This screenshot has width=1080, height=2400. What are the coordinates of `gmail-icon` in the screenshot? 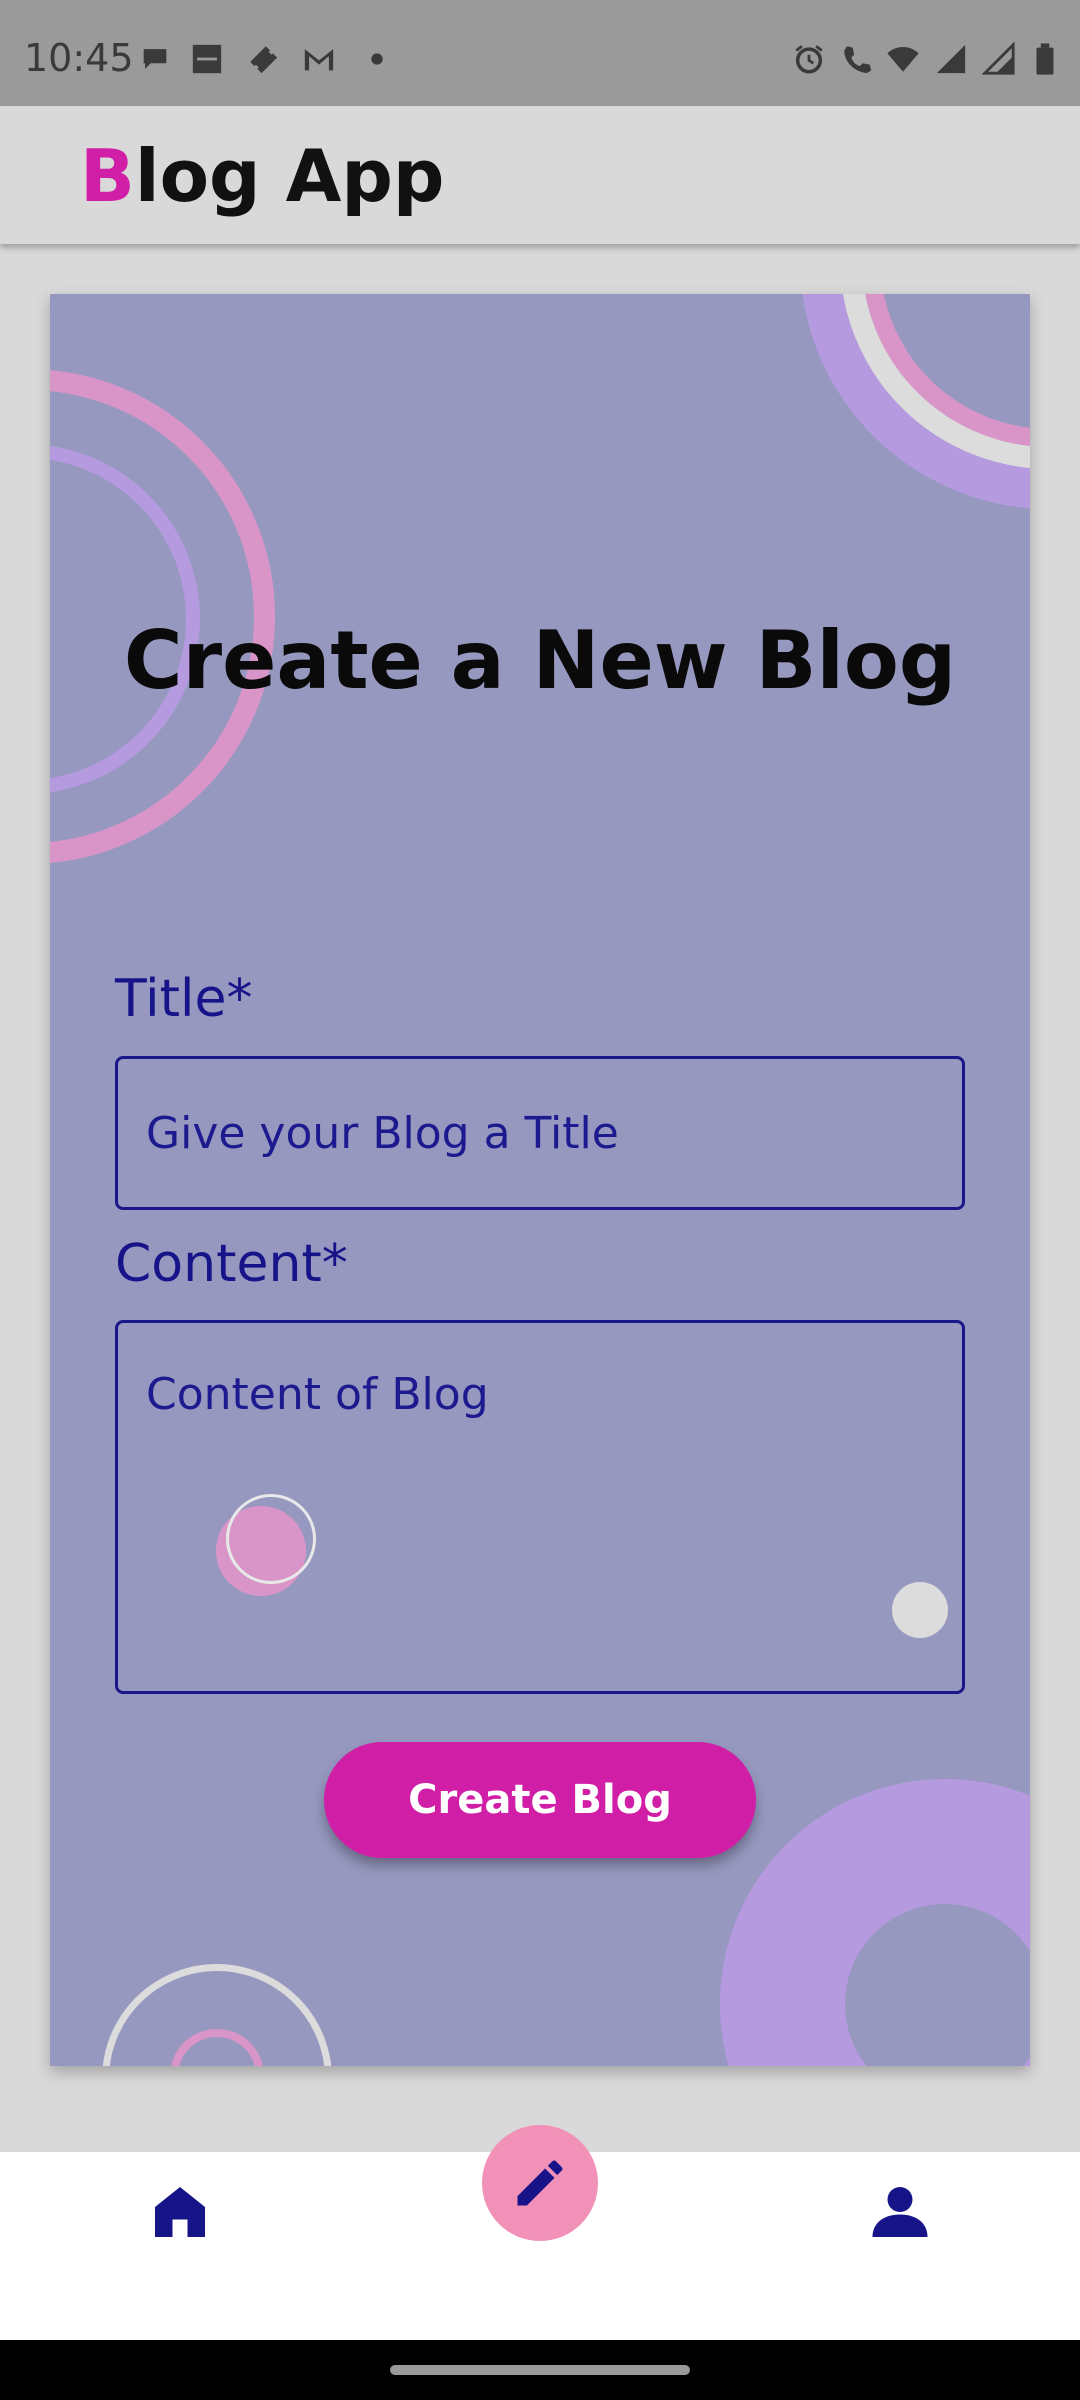 It's located at (319, 60).